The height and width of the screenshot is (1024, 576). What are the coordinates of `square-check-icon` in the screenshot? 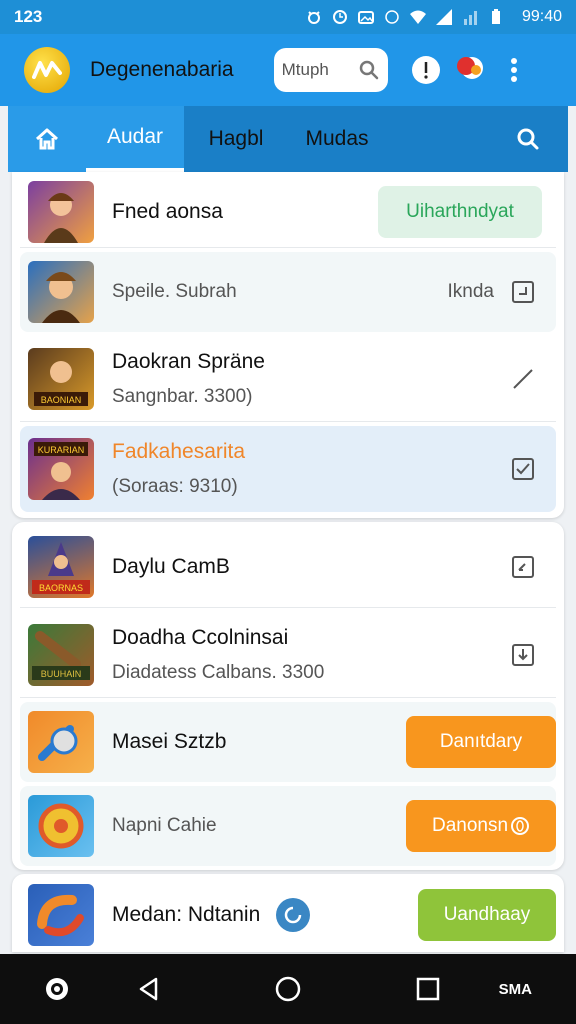 It's located at (523, 292).